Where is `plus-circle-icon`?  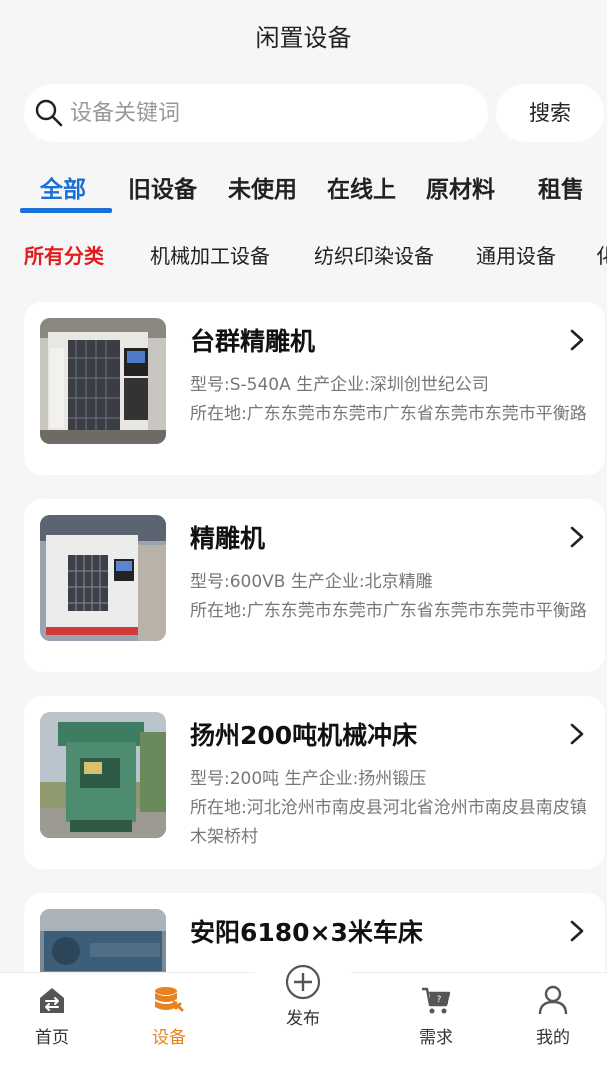
plus-circle-icon is located at coordinates (303, 982).